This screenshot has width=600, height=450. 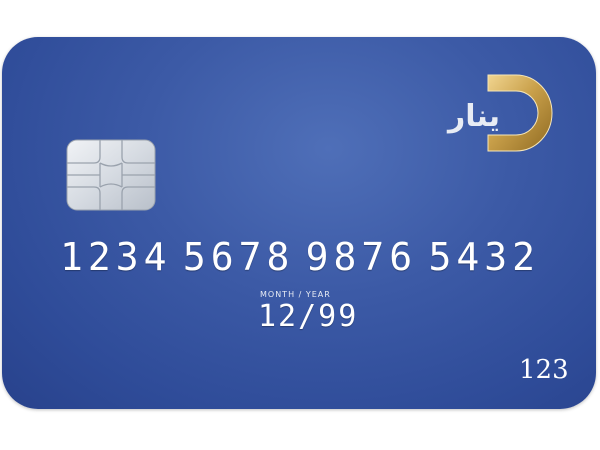 I want to click on brand-logo: ينار, so click(x=490, y=113).